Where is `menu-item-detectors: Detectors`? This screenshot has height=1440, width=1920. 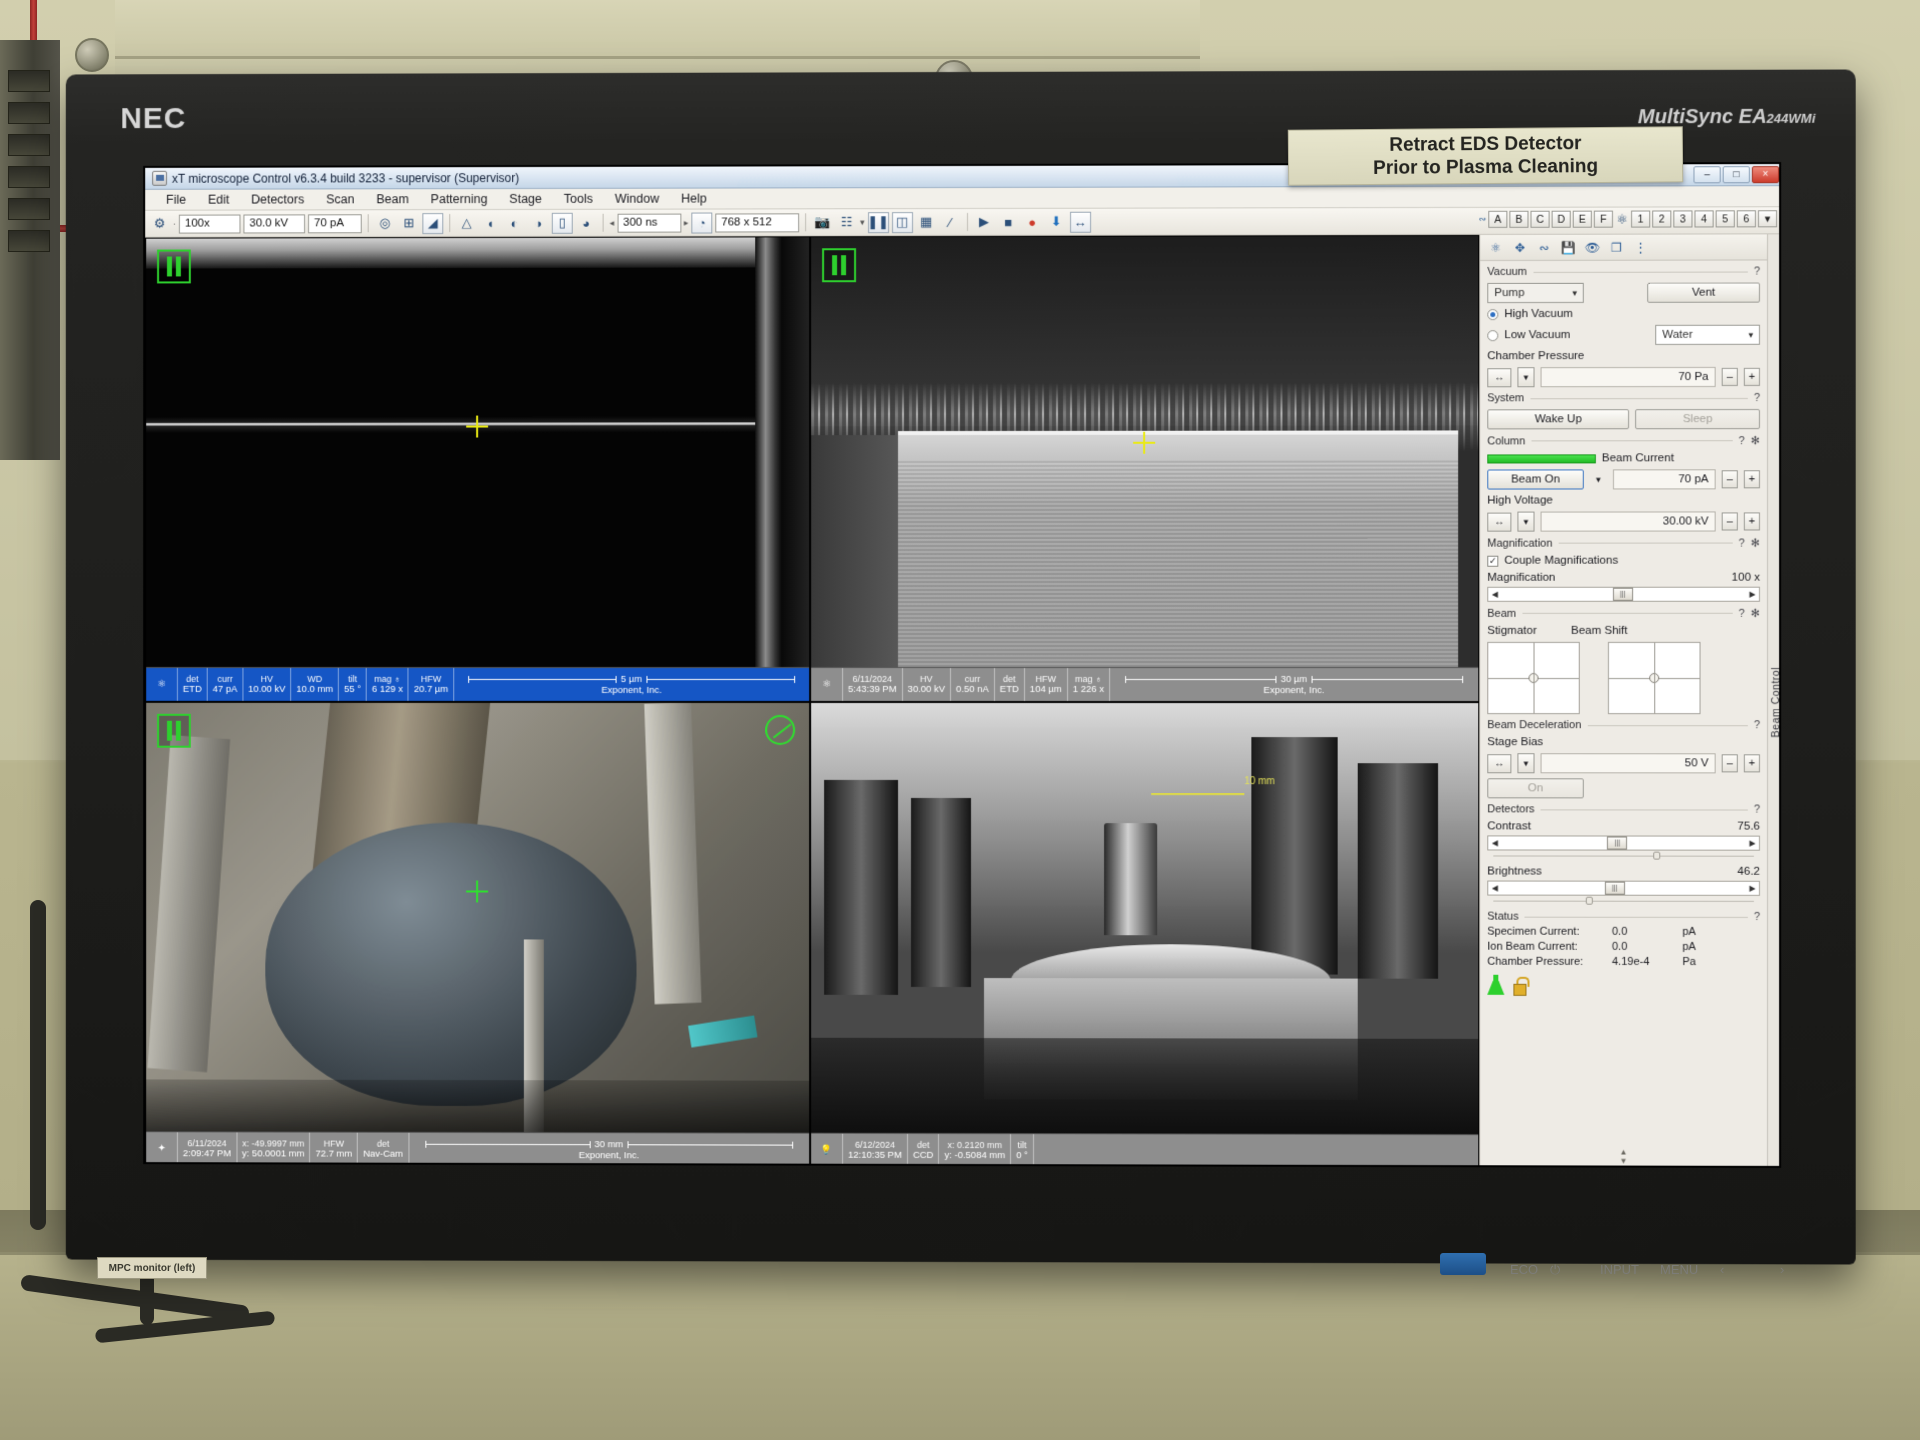 menu-item-detectors: Detectors is located at coordinates (277, 199).